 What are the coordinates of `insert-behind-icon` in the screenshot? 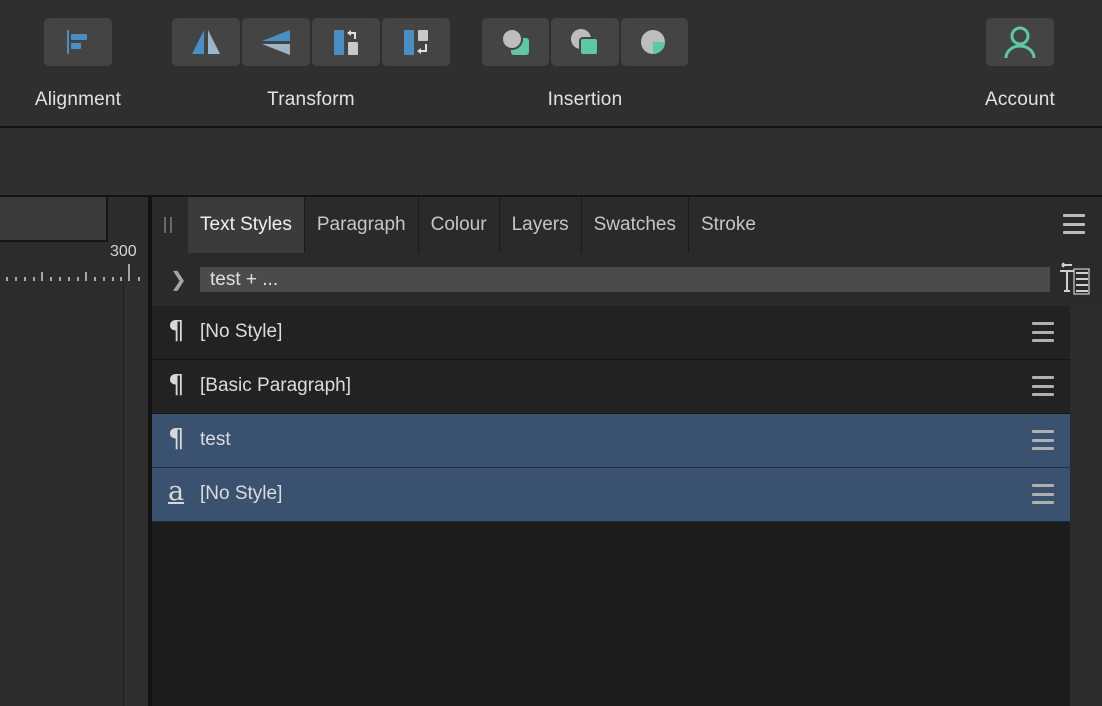 It's located at (514, 41).